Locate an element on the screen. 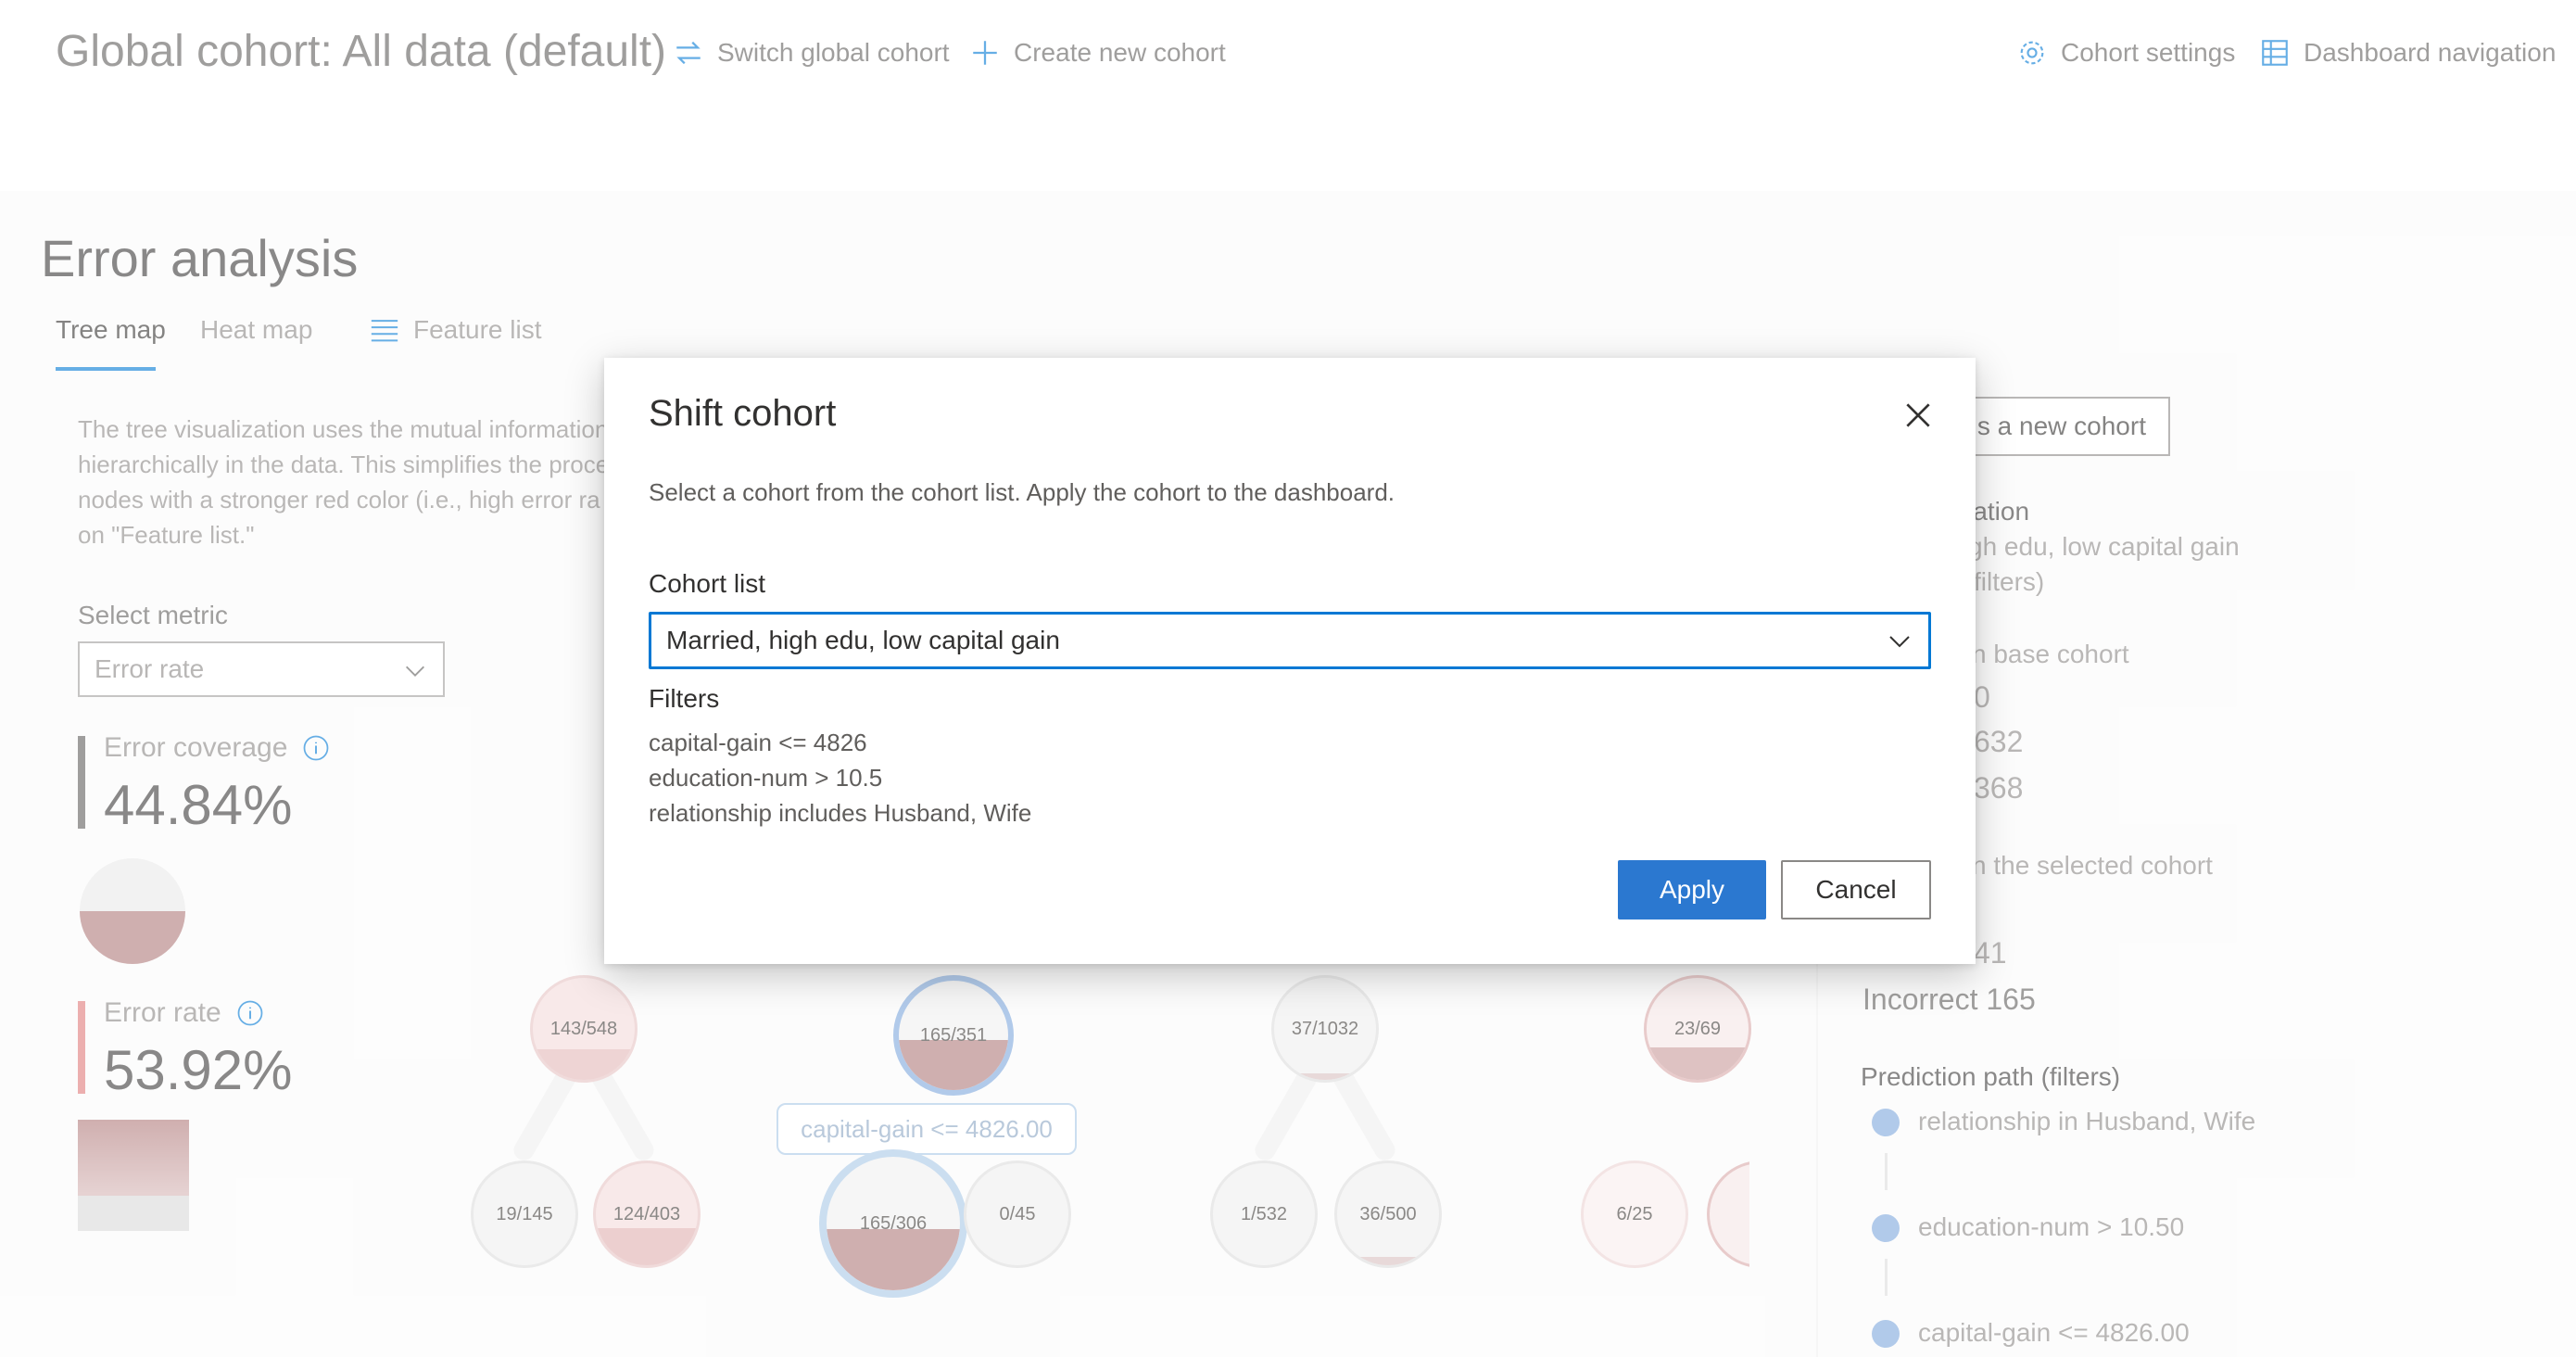 The image size is (2576, 1357). filter-item: education-num > 10.5 is located at coordinates (766, 778).